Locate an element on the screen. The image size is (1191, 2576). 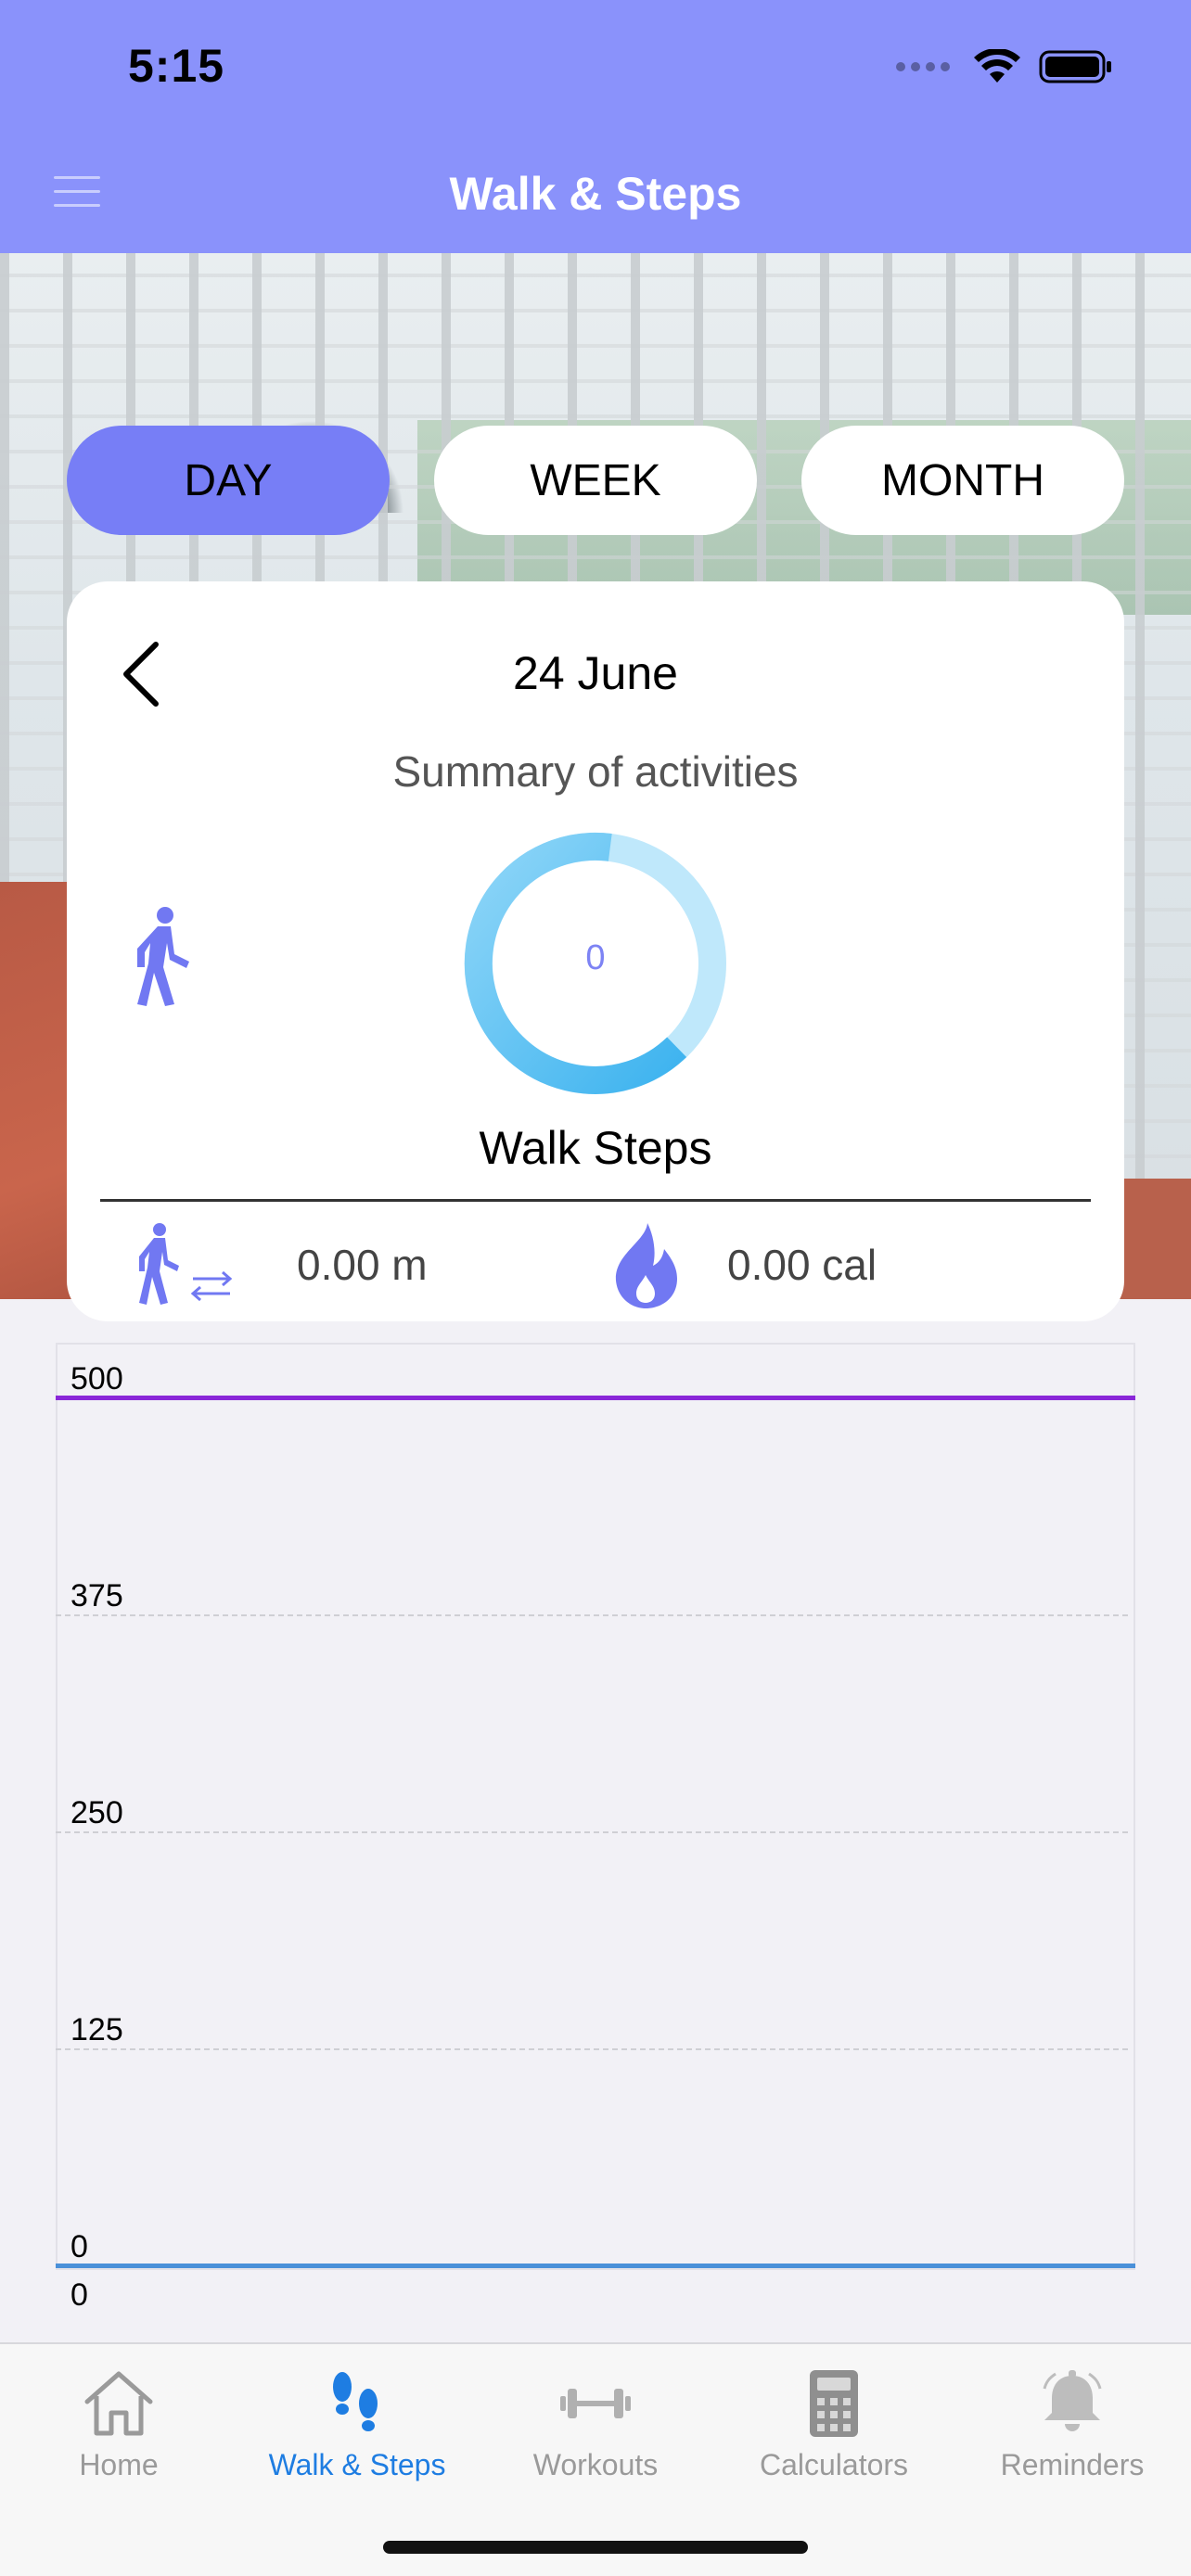
y-tick-label: 250 is located at coordinates (96, 1813).